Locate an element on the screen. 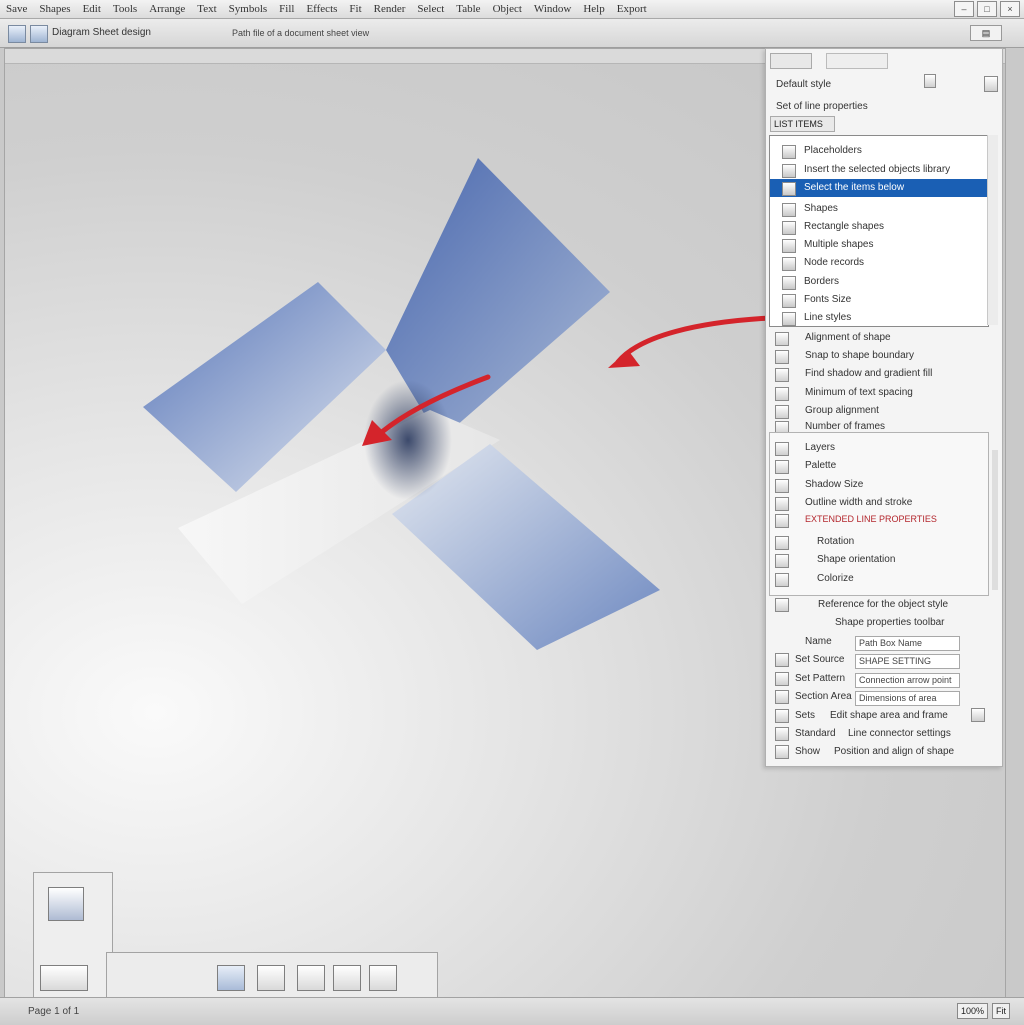  panel-item: Minimum of text spacing is located at coordinates (859, 392).